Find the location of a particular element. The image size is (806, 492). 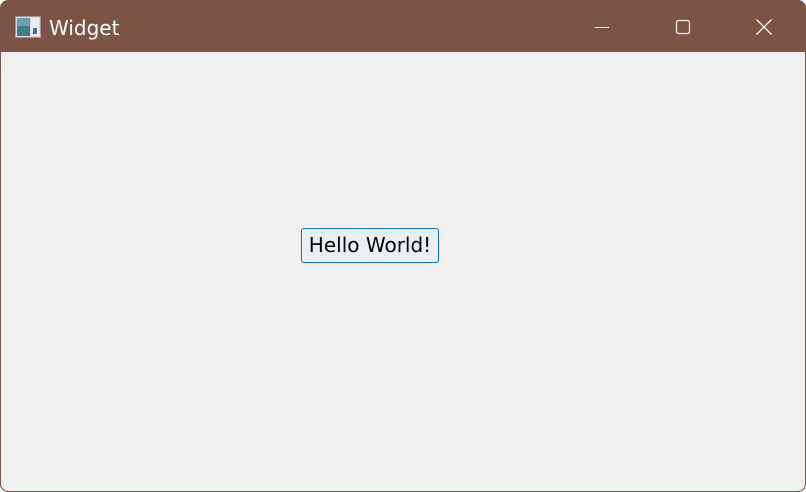

close-button is located at coordinates (764, 26).